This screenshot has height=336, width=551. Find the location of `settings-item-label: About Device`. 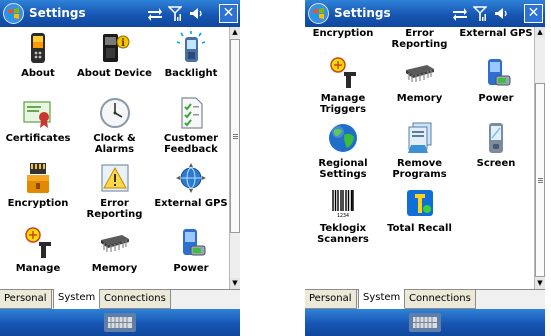

settings-item-label: About Device is located at coordinates (114, 73).